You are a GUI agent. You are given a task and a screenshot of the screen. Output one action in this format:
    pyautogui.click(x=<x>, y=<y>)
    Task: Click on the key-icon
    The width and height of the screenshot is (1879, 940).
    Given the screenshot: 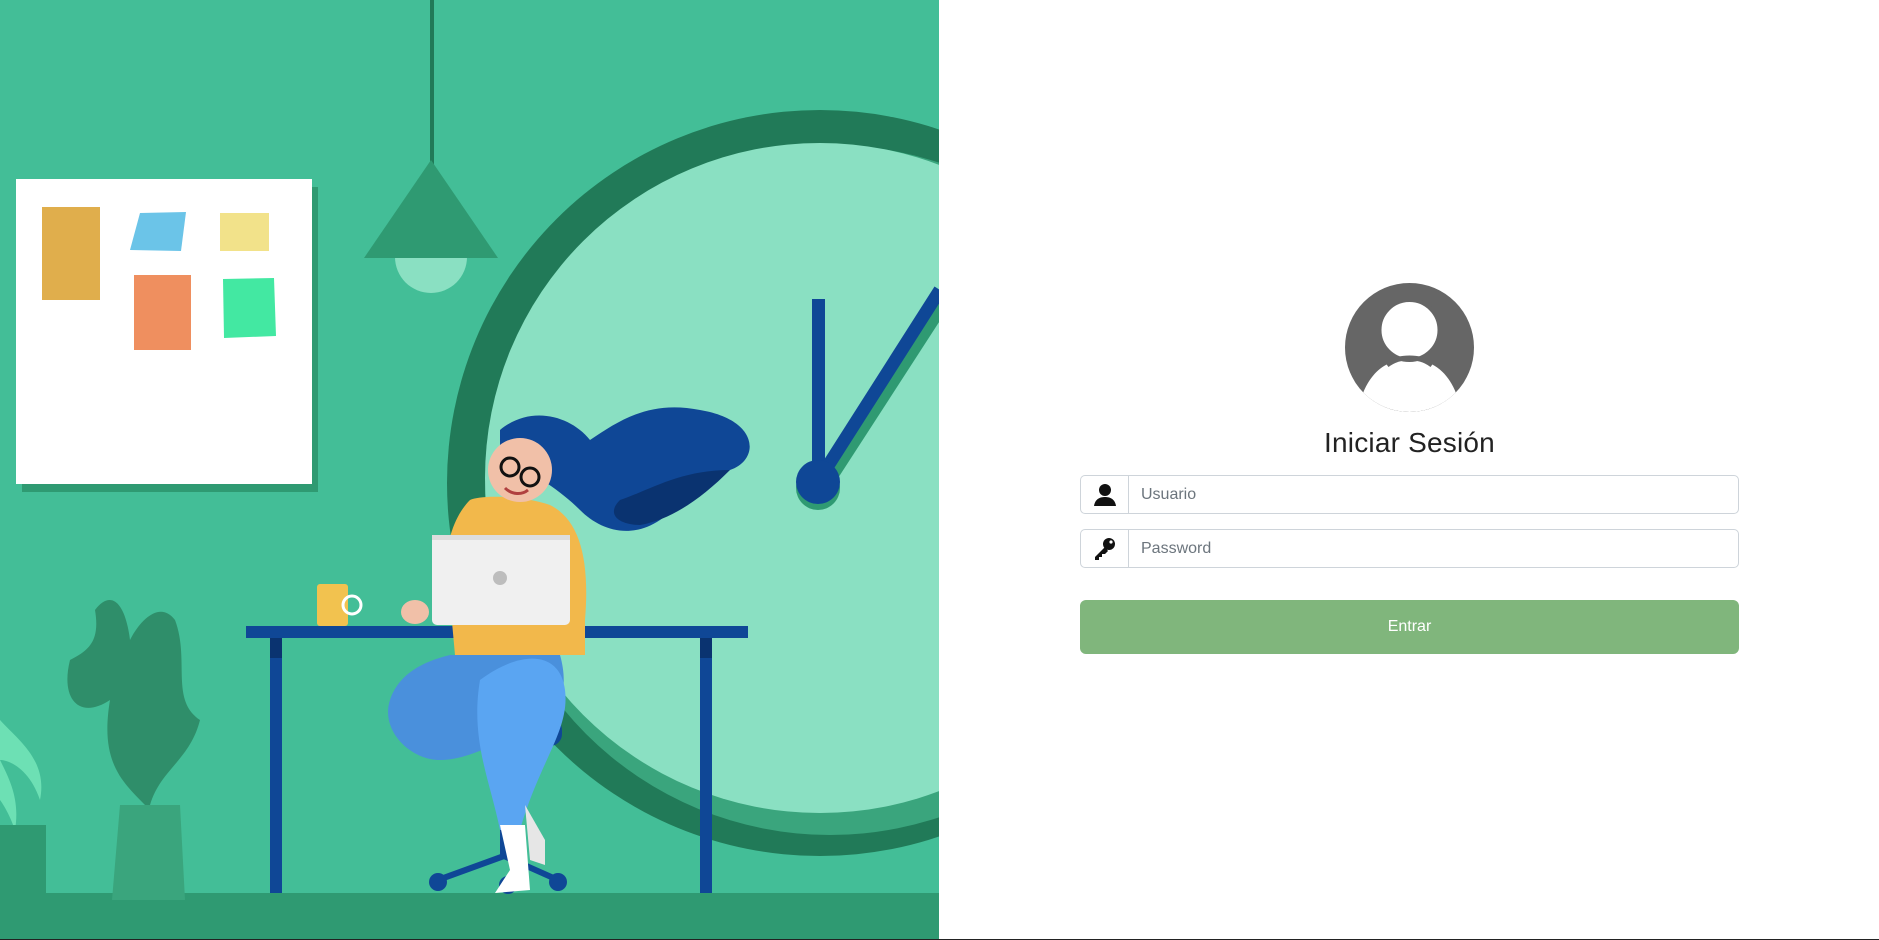 What is the action you would take?
    pyautogui.click(x=1104, y=548)
    